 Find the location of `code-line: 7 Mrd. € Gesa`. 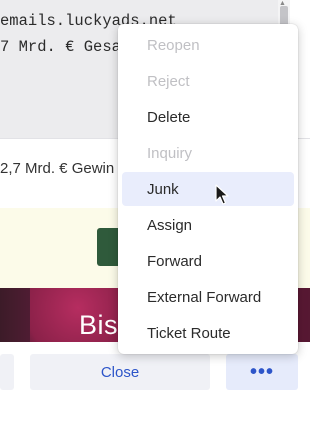

code-line: 7 Mrd. € Gesa is located at coordinates (60, 47).